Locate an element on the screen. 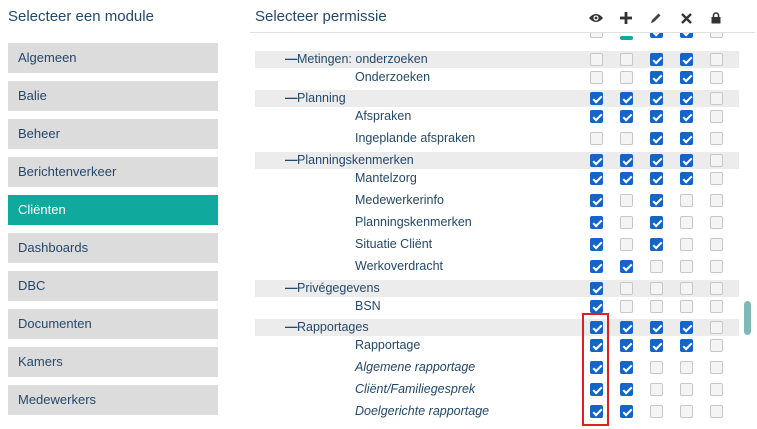 The image size is (757, 429). module-berichtenverkeer: Berichtenverkeer is located at coordinates (113, 172).